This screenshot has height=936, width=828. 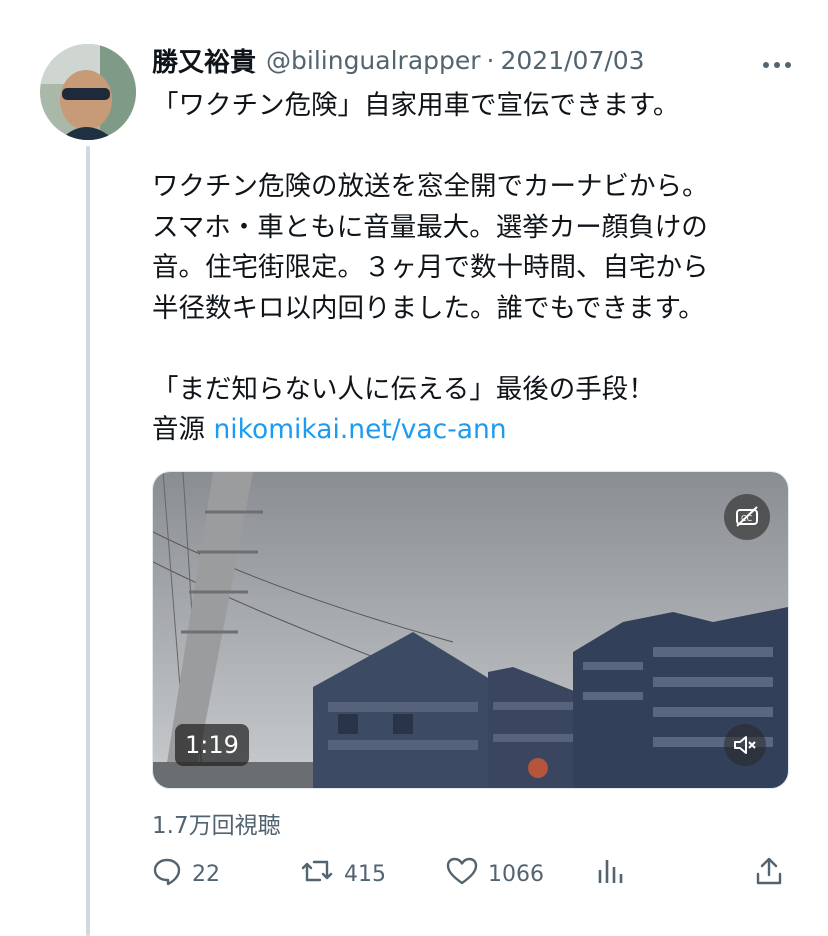 I want to click on source-prefix: 音源, so click(x=178, y=429).